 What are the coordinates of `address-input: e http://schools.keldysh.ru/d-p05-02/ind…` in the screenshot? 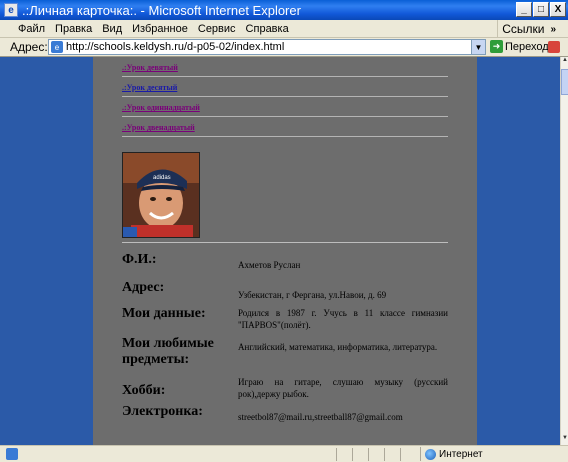 It's located at (267, 47).